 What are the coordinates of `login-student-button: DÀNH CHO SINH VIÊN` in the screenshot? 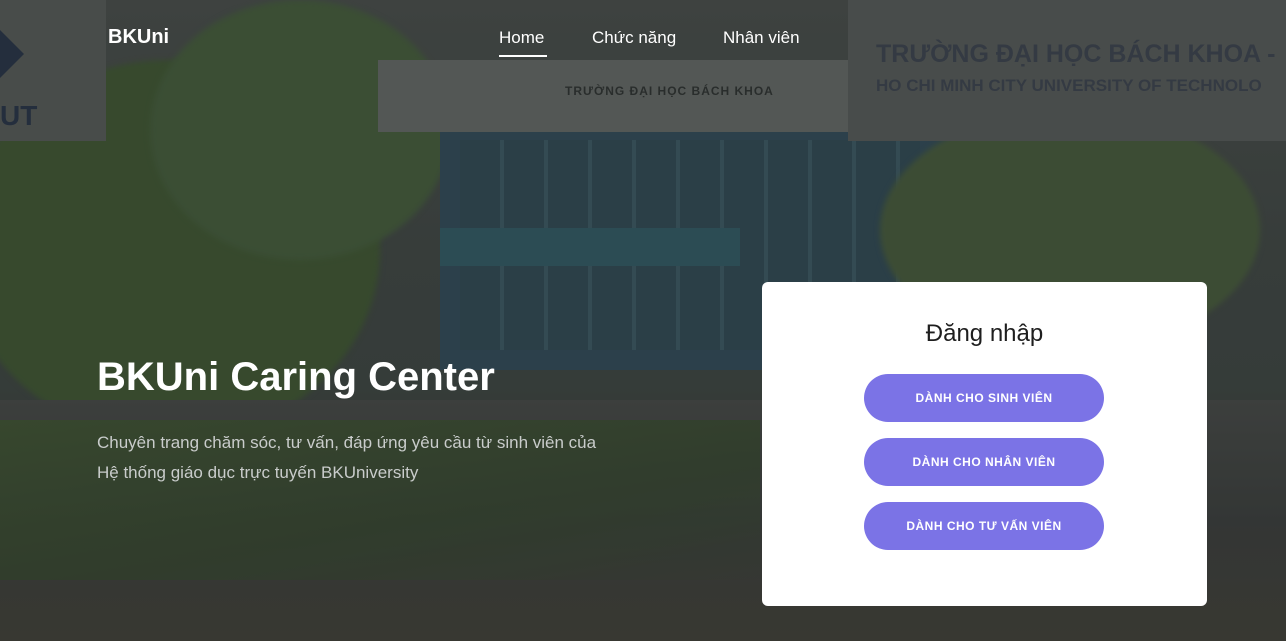 It's located at (984, 398).